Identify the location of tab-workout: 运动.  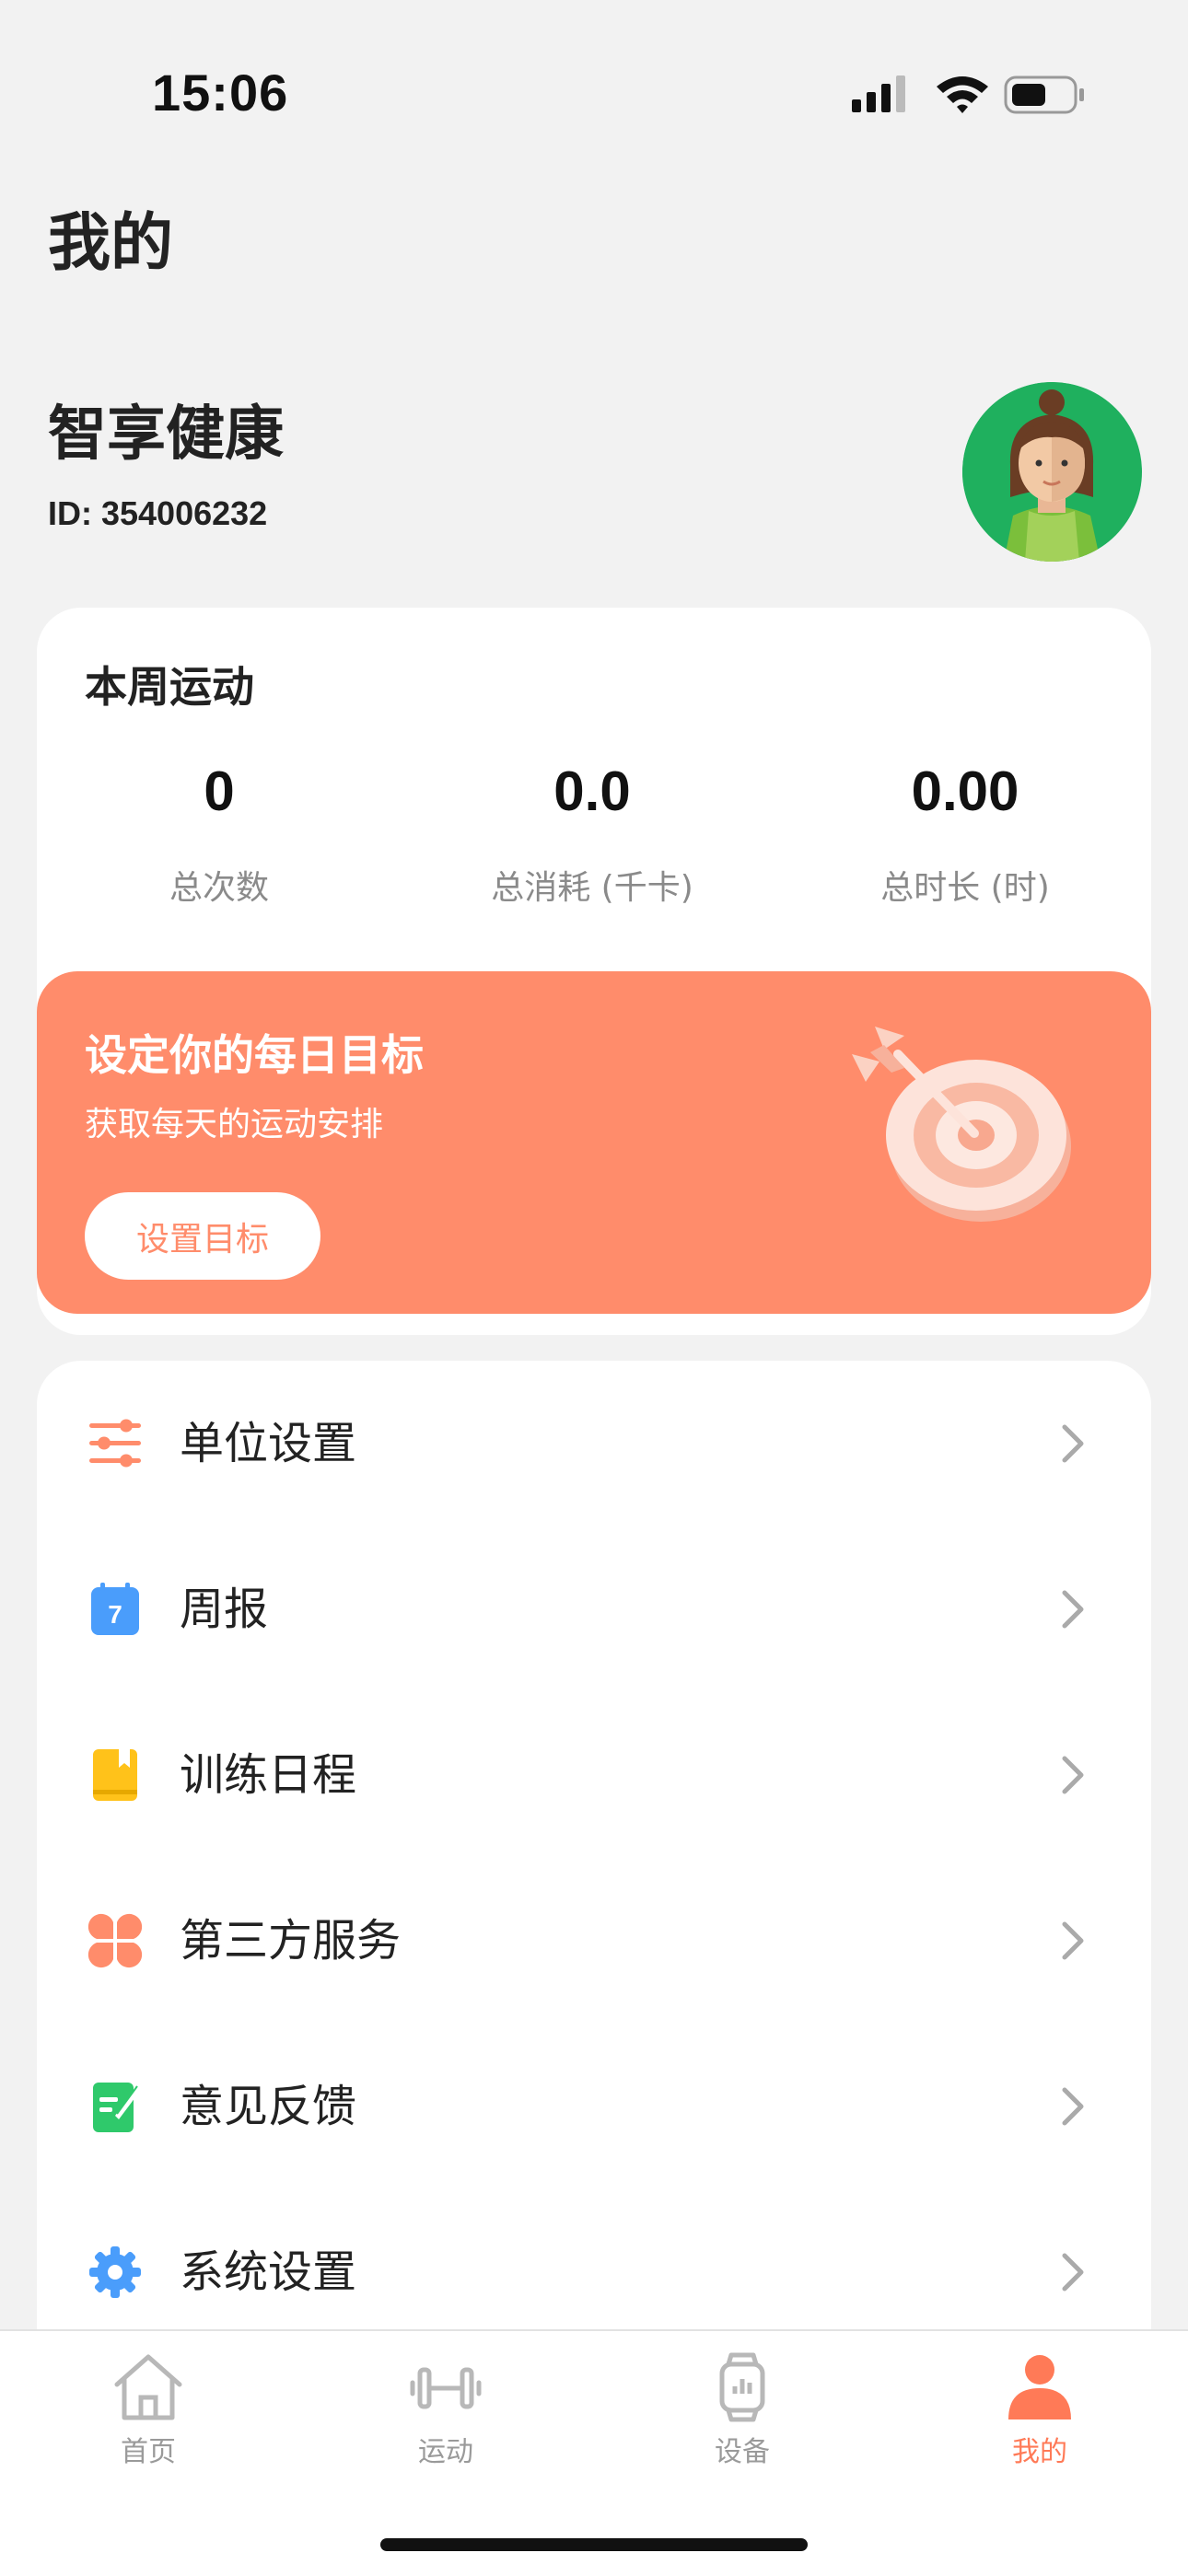
(446, 2420).